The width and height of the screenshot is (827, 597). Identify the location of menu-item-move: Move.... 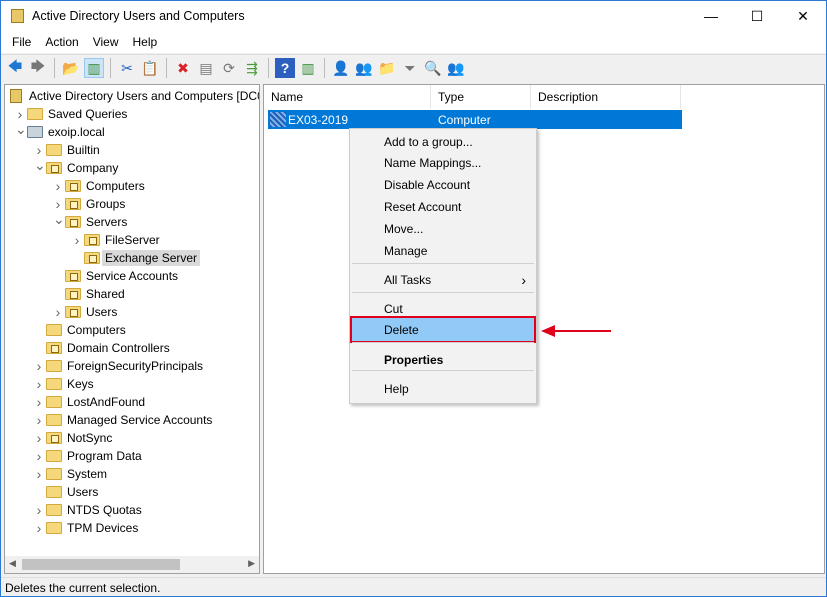
(443, 229).